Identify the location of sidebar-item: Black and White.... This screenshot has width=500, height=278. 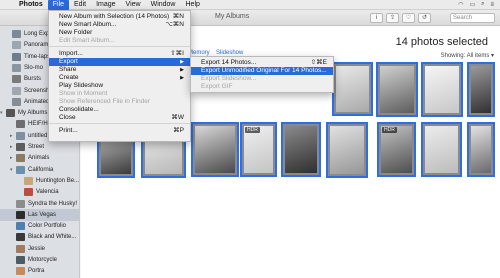
(39, 237).